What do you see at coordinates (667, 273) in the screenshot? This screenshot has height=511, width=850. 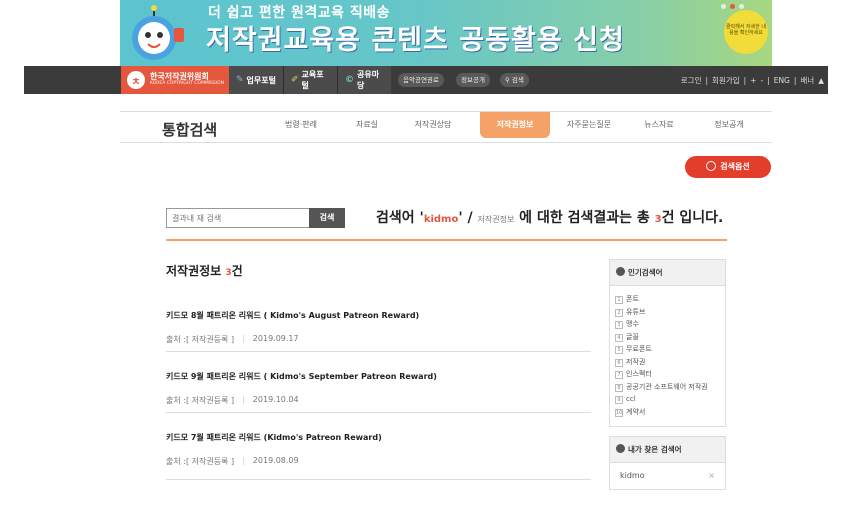 I see `panel-header: 인기검색어` at bounding box center [667, 273].